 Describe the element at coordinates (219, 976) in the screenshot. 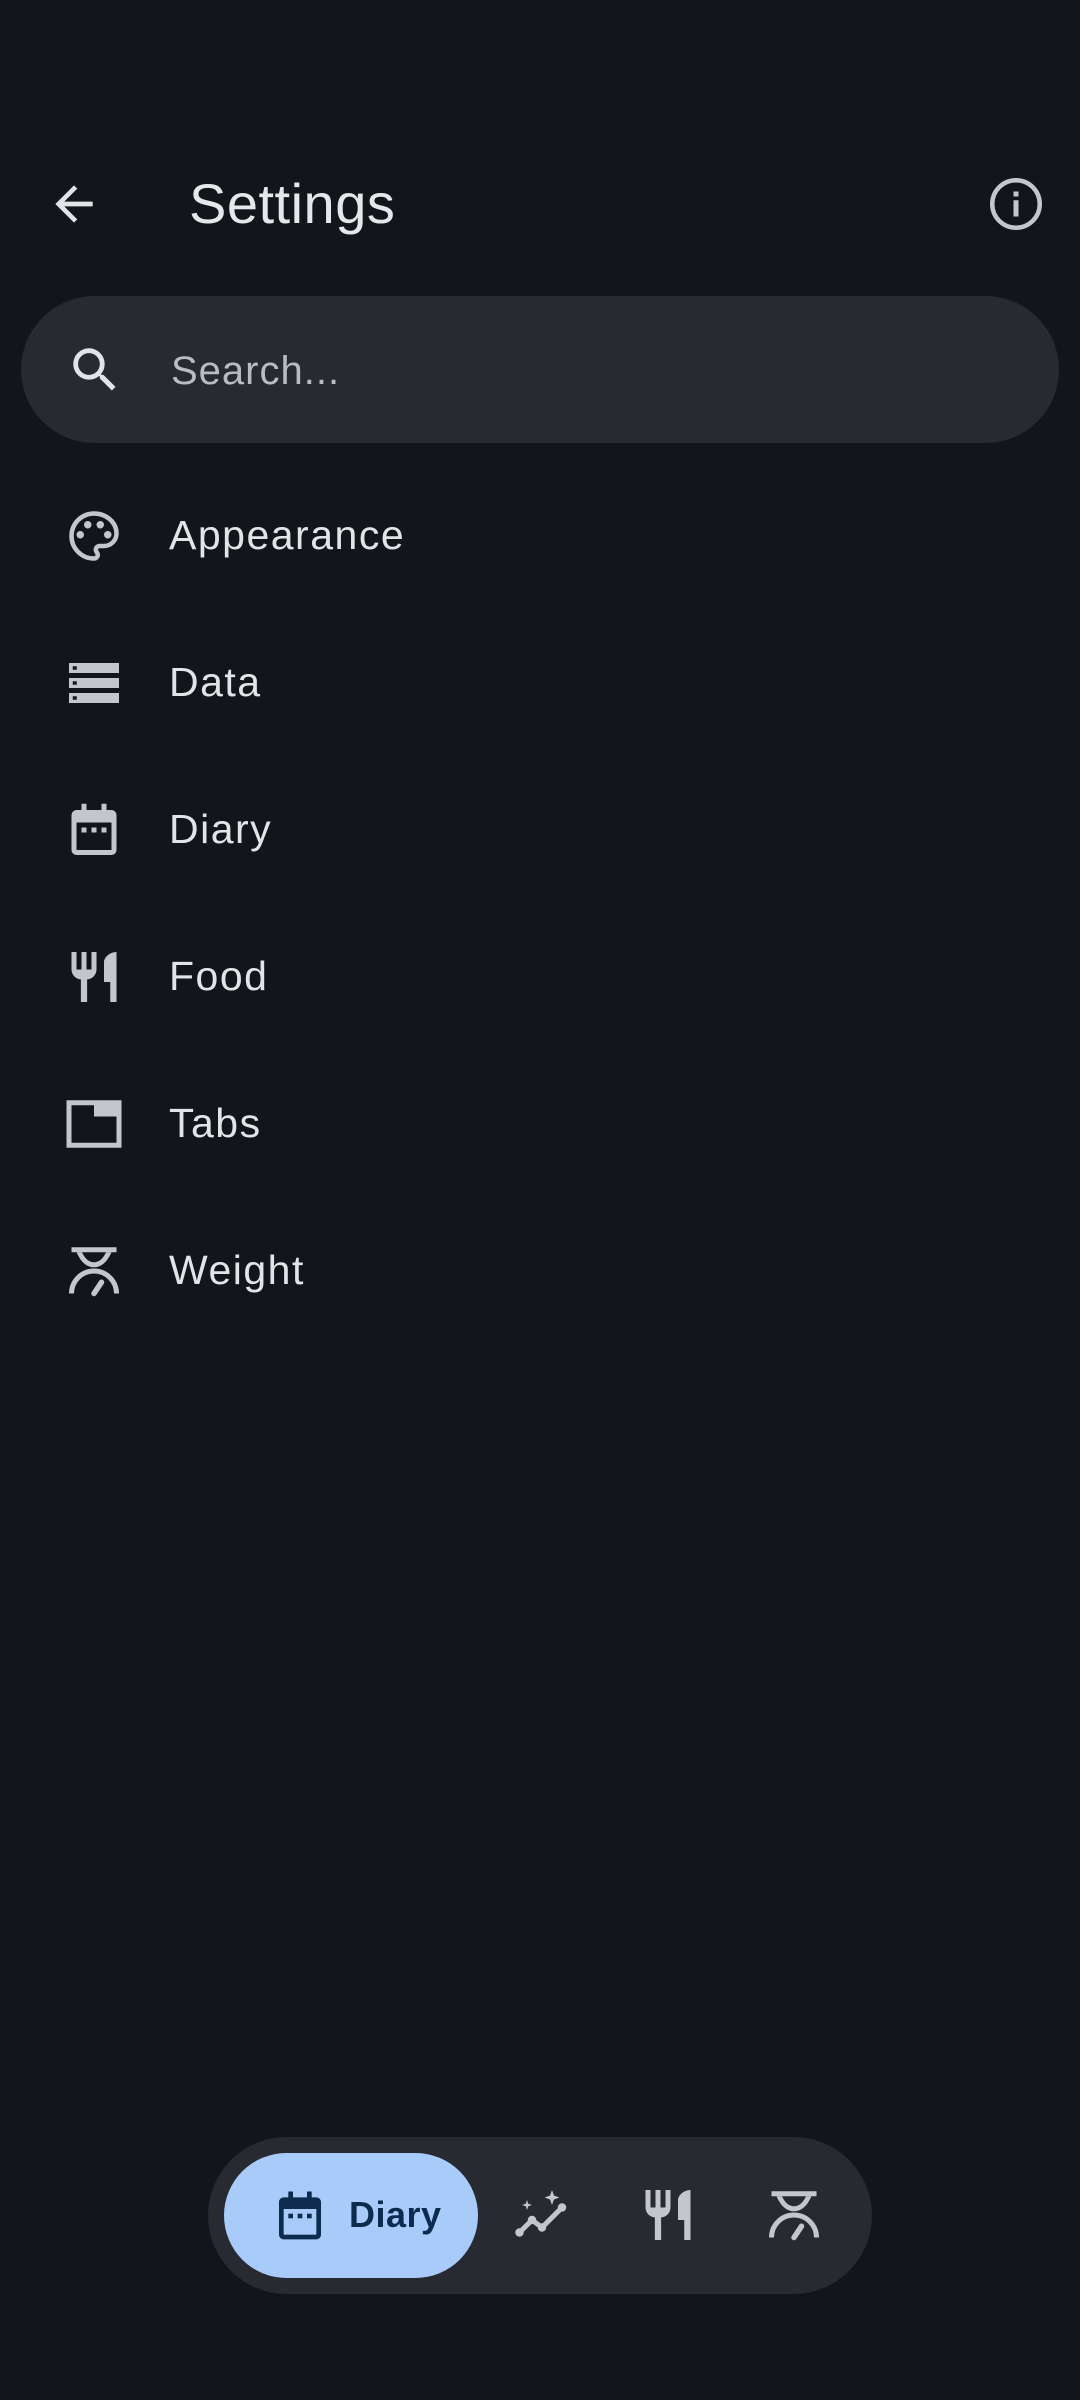

I see `settings-item-label: Food` at that location.